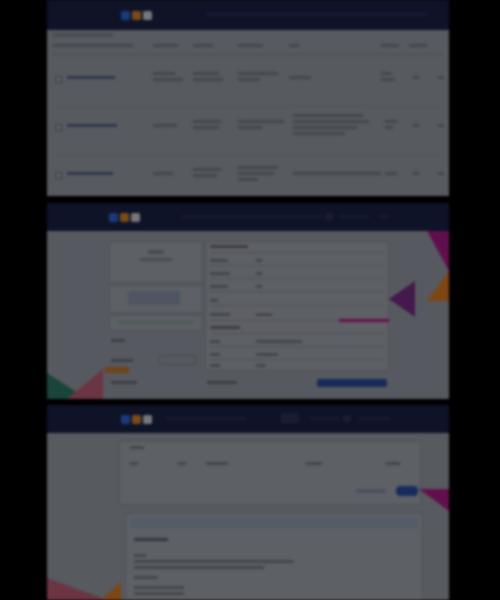 Image resolution: width=500 pixels, height=600 pixels. Describe the element at coordinates (371, 491) in the screenshot. I see `secondary-button` at that location.